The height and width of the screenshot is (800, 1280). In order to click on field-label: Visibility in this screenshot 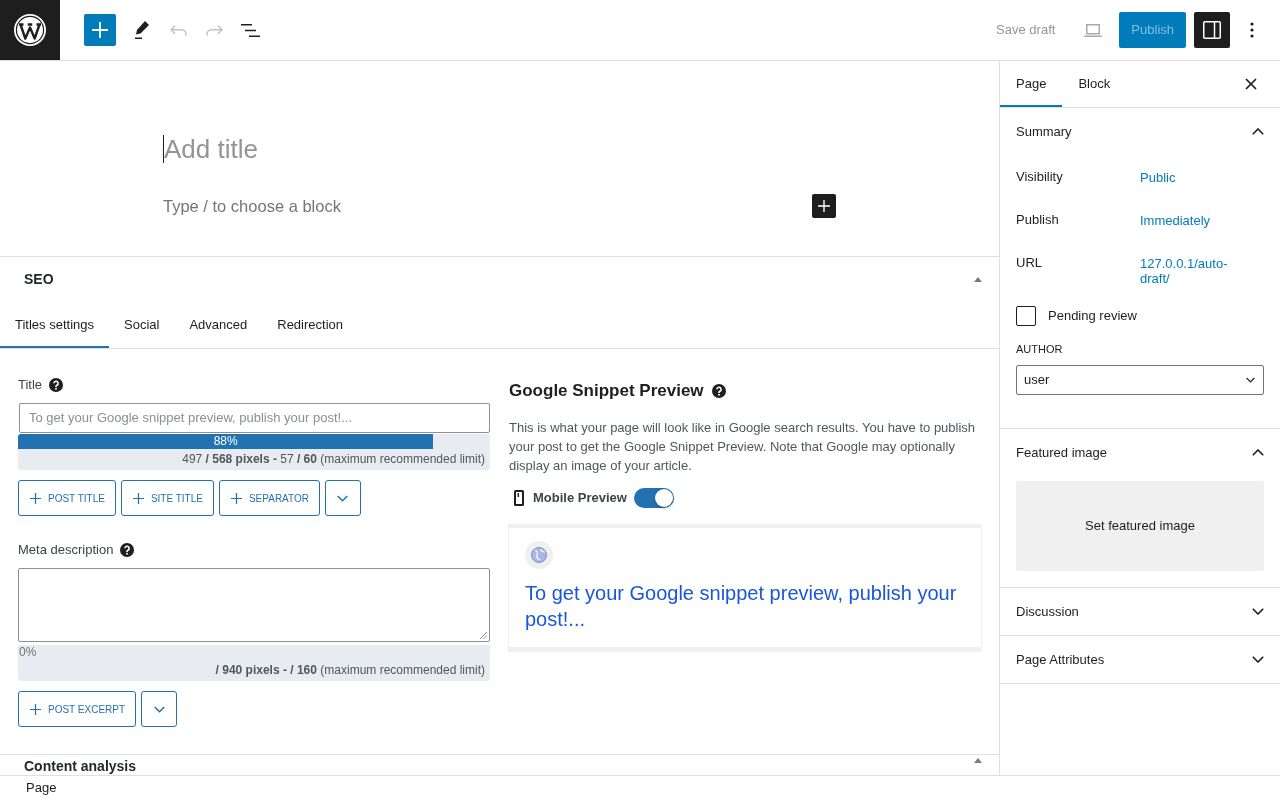, I will do `click(1040, 177)`.